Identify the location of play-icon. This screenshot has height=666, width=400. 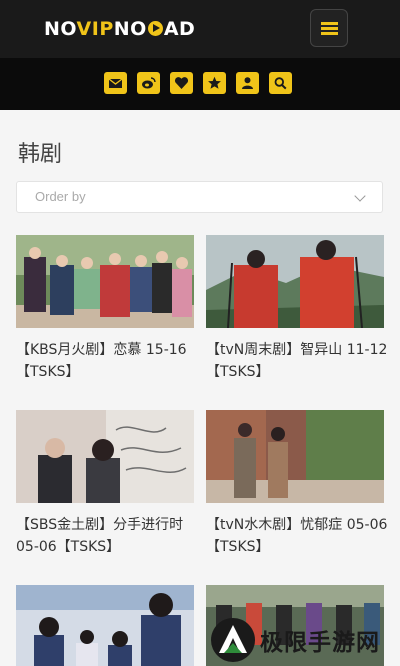
(155, 28).